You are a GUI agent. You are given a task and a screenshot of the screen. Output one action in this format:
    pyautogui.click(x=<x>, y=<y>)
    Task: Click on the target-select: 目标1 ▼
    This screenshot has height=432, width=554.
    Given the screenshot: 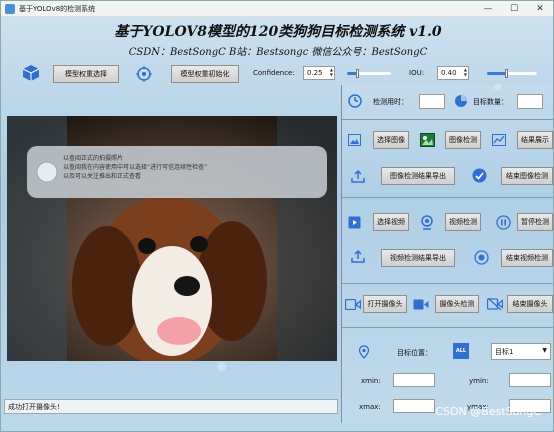 What is the action you would take?
    pyautogui.click(x=521, y=351)
    